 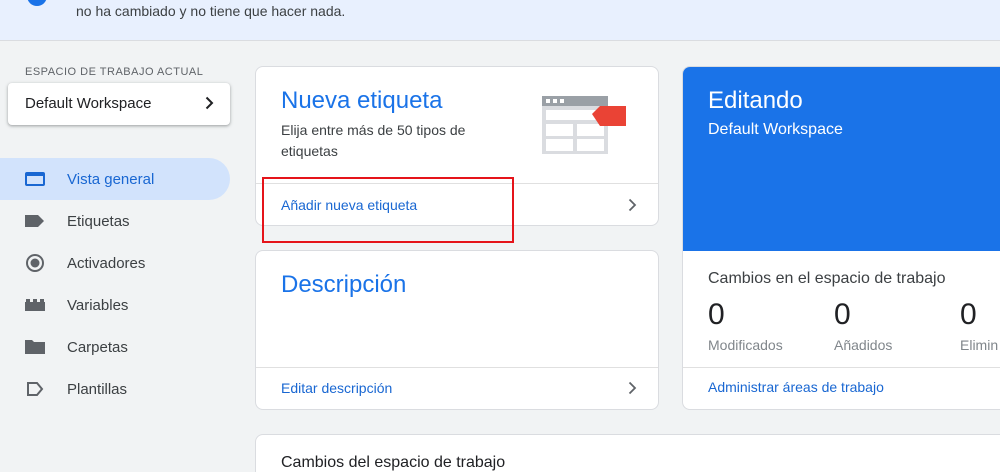 What do you see at coordinates (745, 325) in the screenshot?
I see `stat-modified: 0 Modificados` at bounding box center [745, 325].